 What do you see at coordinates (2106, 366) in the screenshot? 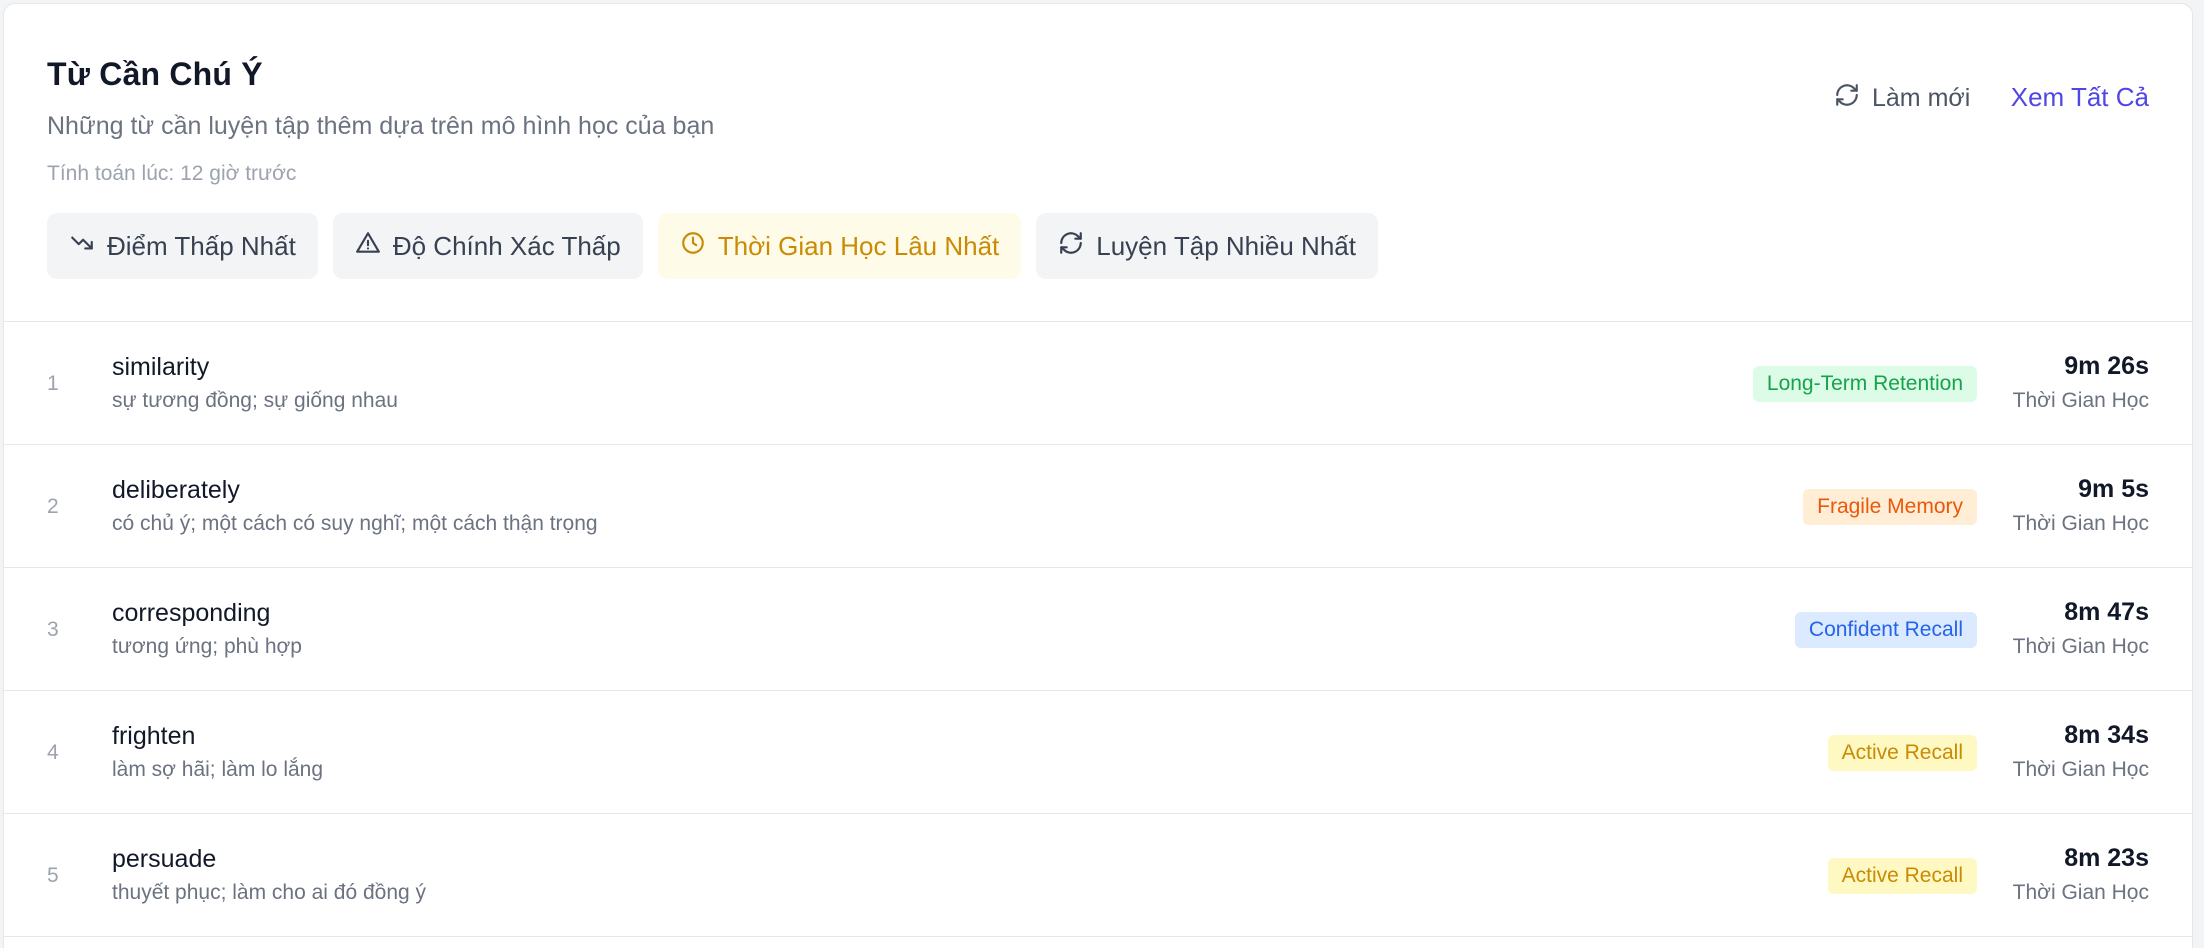
I see `study-time-value: 9m 26s` at bounding box center [2106, 366].